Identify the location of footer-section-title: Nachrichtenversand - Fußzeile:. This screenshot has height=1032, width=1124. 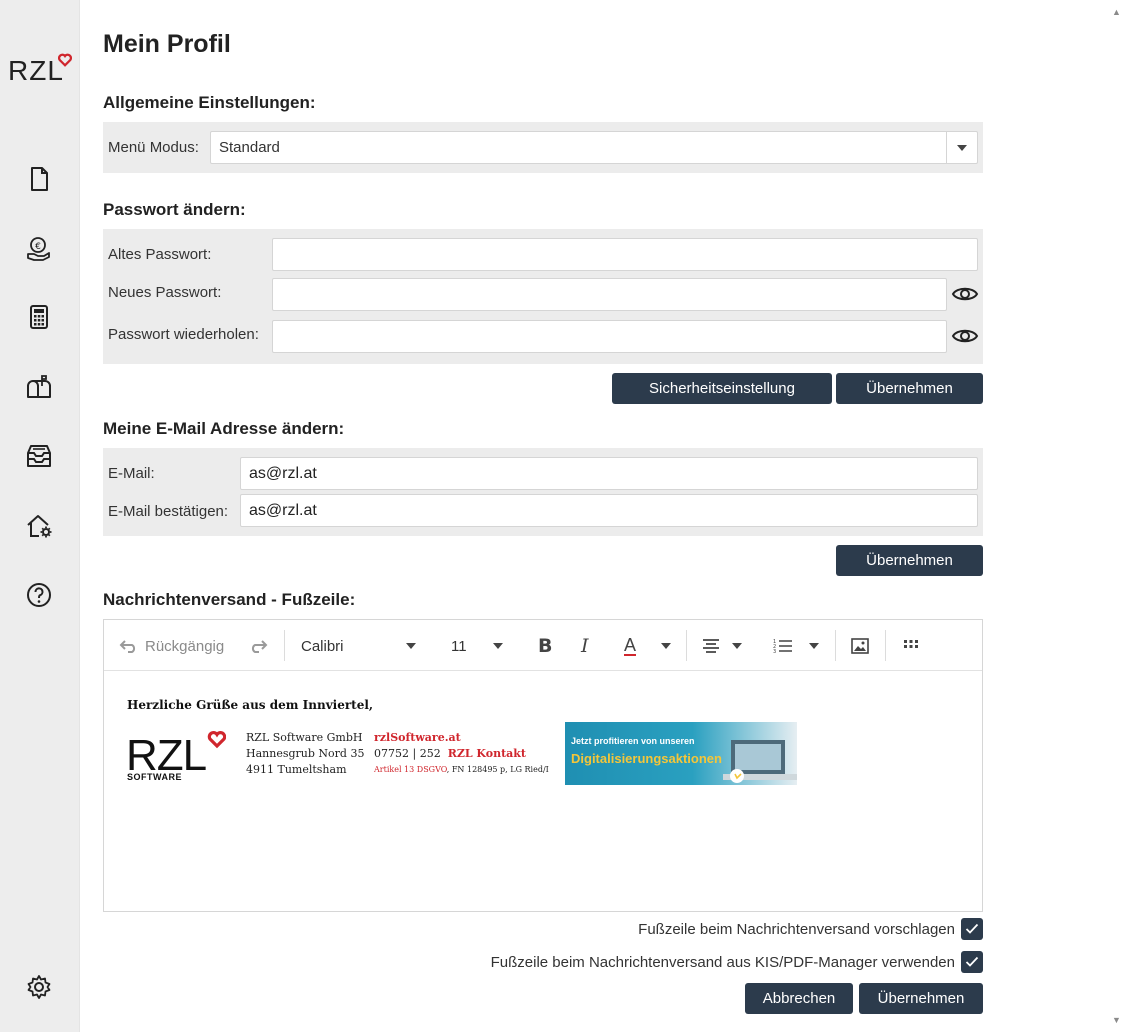
(229, 599).